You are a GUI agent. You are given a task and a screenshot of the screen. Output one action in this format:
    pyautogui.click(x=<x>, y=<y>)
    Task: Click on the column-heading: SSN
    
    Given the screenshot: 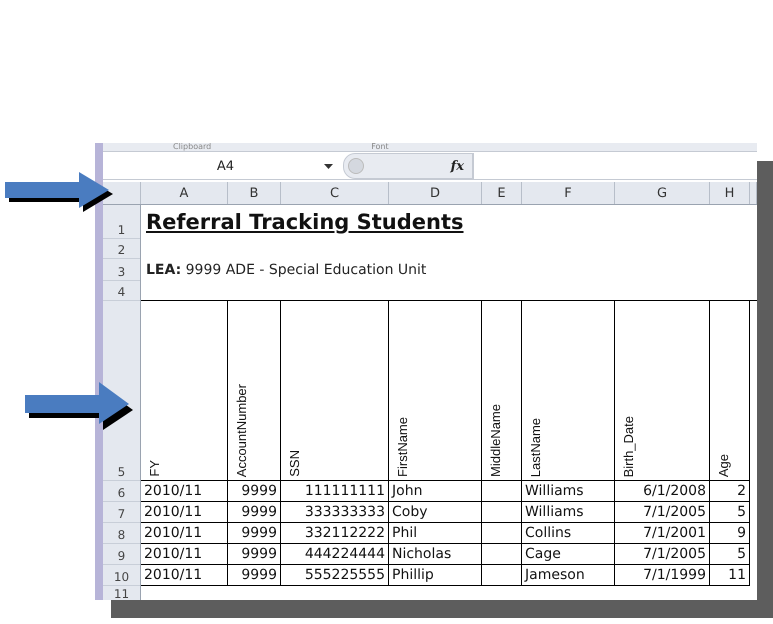 What is the action you would take?
    pyautogui.click(x=294, y=463)
    